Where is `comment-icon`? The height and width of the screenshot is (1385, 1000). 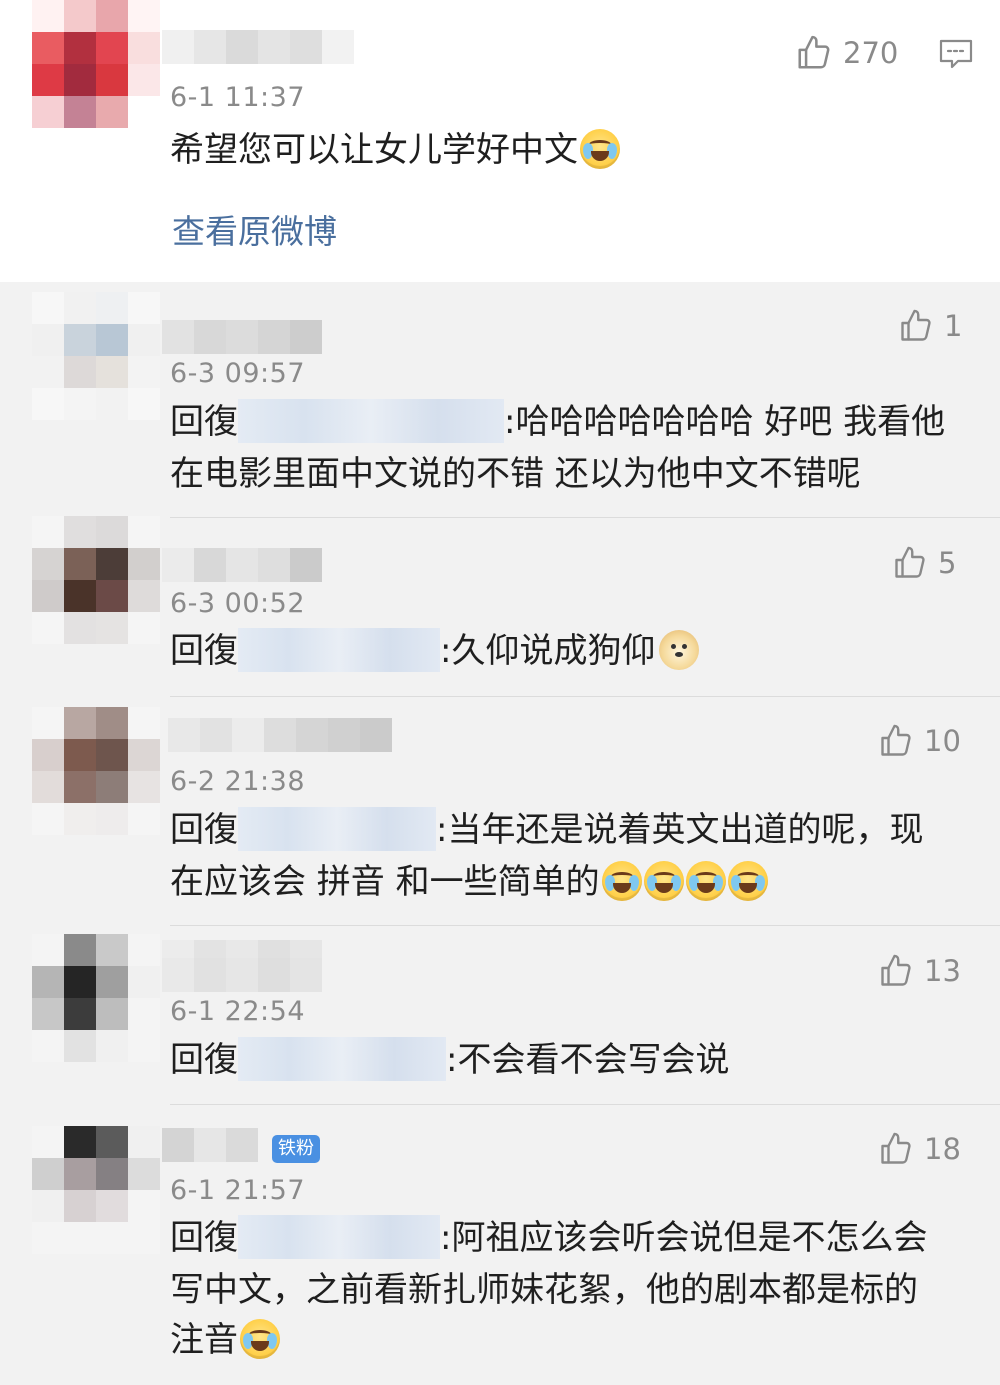
comment-icon is located at coordinates (956, 56).